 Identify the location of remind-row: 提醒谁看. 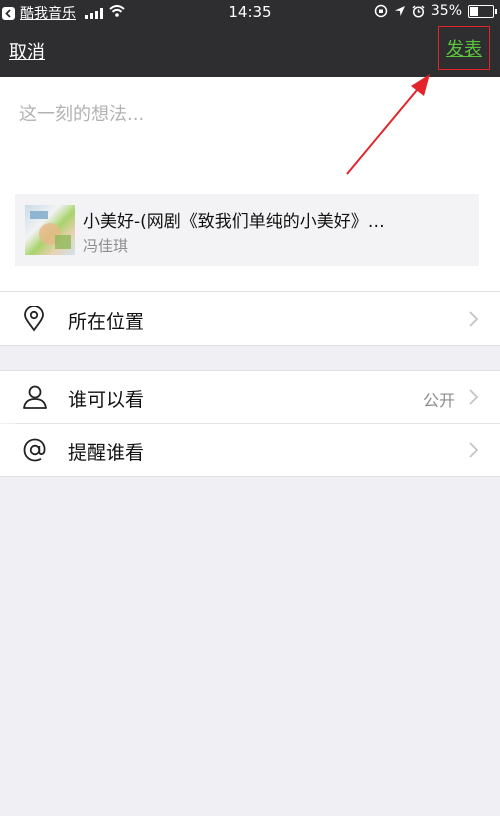
(250, 450).